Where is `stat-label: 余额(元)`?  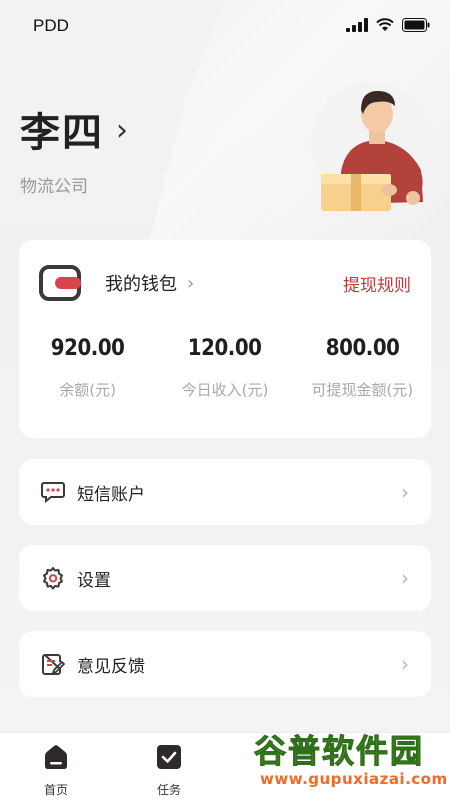 stat-label: 余额(元) is located at coordinates (88, 390).